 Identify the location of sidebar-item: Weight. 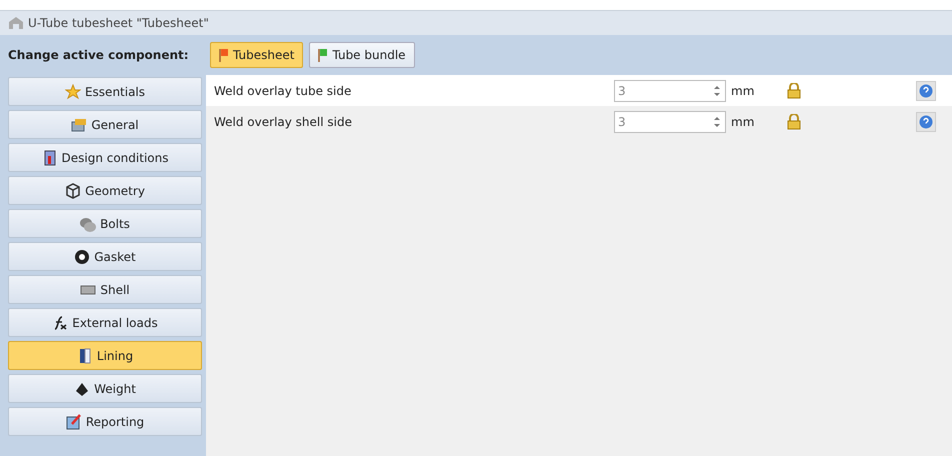
(105, 388).